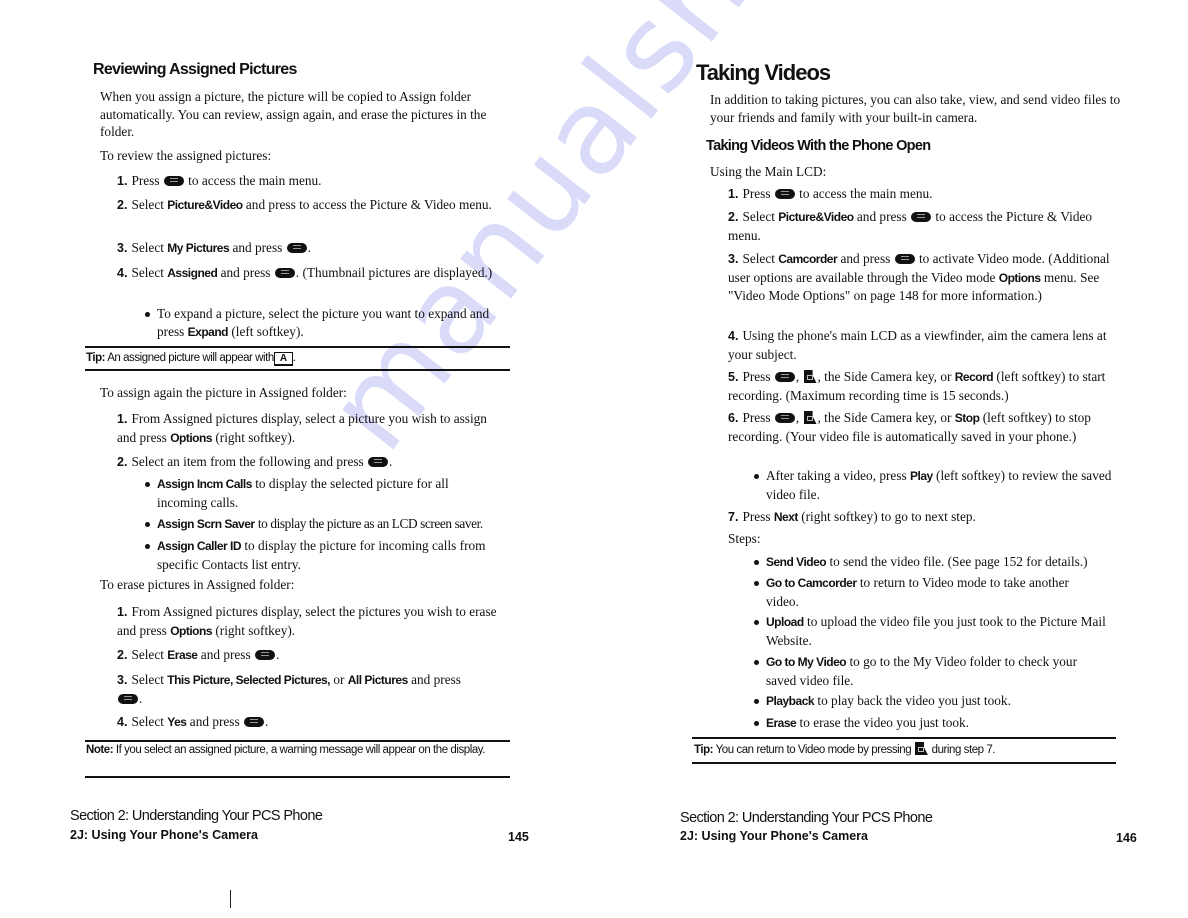 Image resolution: width=1188 pixels, height=918 pixels. Describe the element at coordinates (230, 899) in the screenshot. I see `crop-mark` at that location.